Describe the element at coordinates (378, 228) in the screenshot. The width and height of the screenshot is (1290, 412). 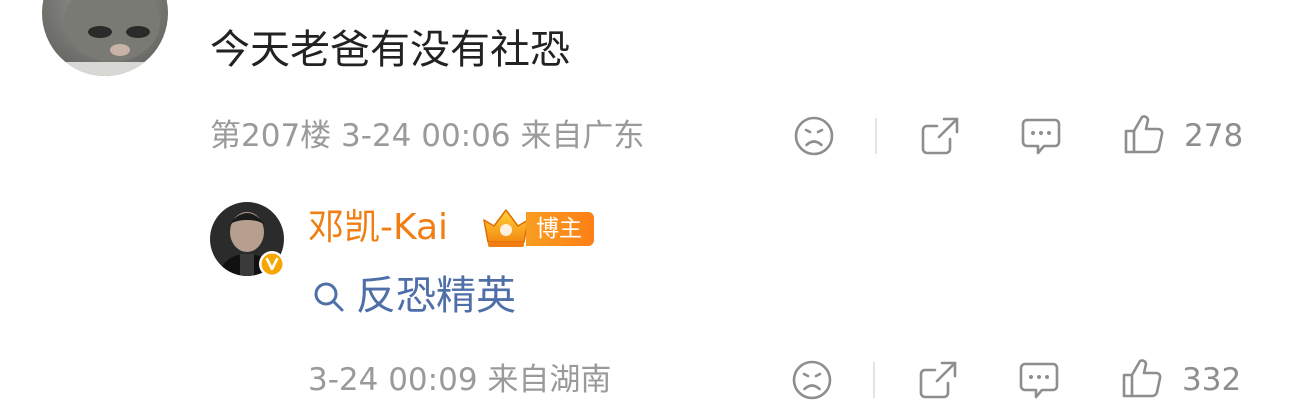
I see `reply-author-name: 邓凯-Kai` at that location.